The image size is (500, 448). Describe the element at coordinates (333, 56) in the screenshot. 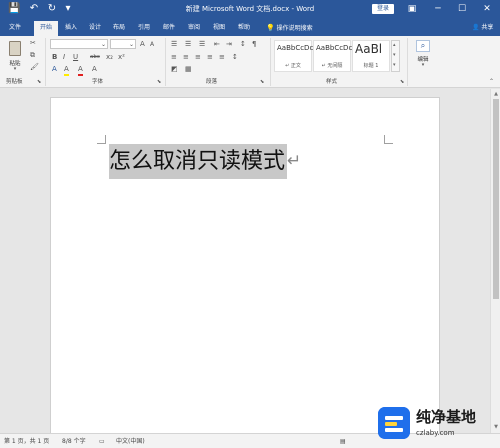

I see `style-no-spacing: AaBbCcDc ↵ 无间隔` at that location.